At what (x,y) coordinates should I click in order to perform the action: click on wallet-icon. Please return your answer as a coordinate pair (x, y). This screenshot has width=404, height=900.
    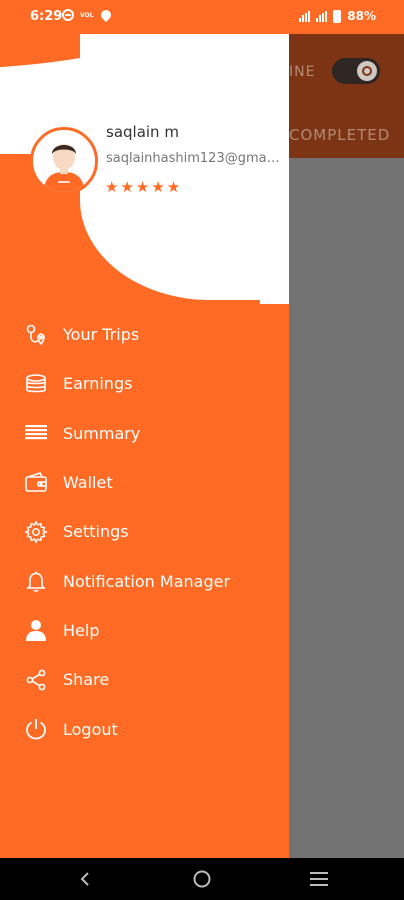
    Looking at the image, I should click on (36, 483).